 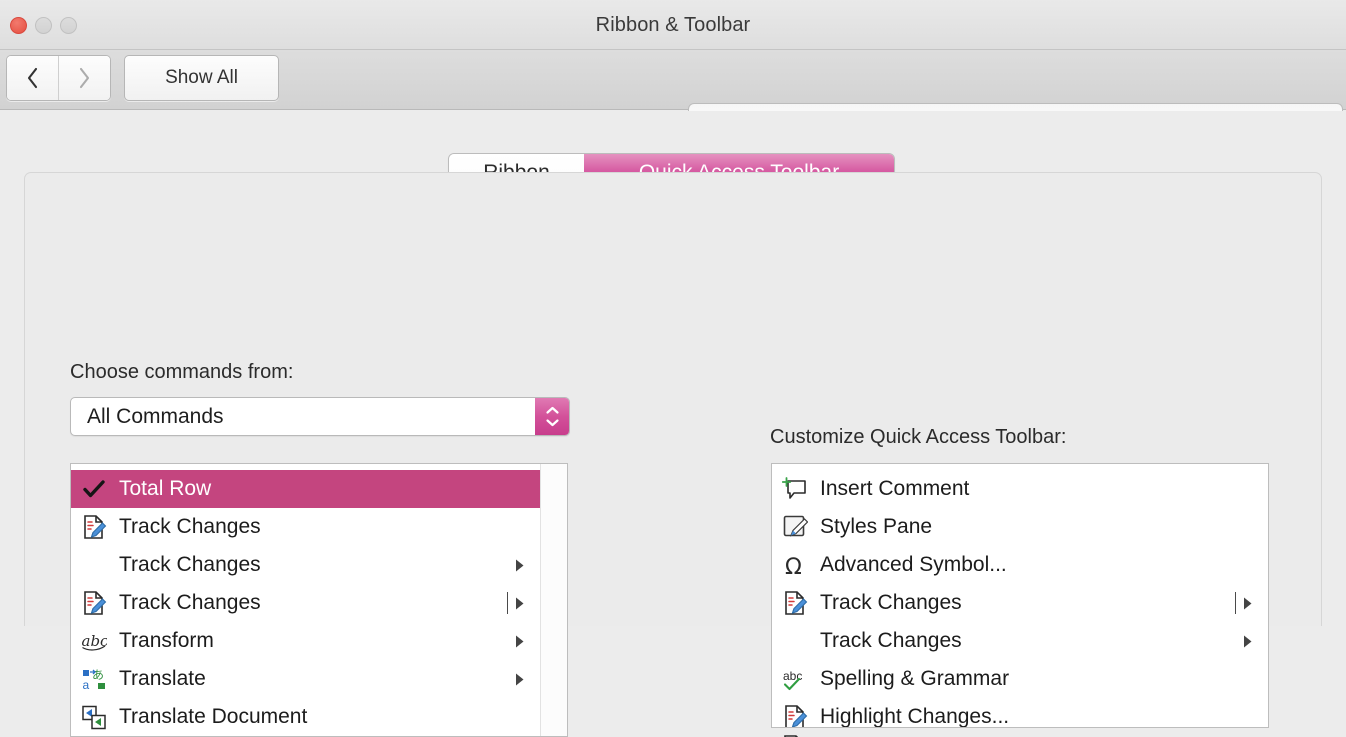 I want to click on list-item-label: Total Row, so click(x=165, y=488).